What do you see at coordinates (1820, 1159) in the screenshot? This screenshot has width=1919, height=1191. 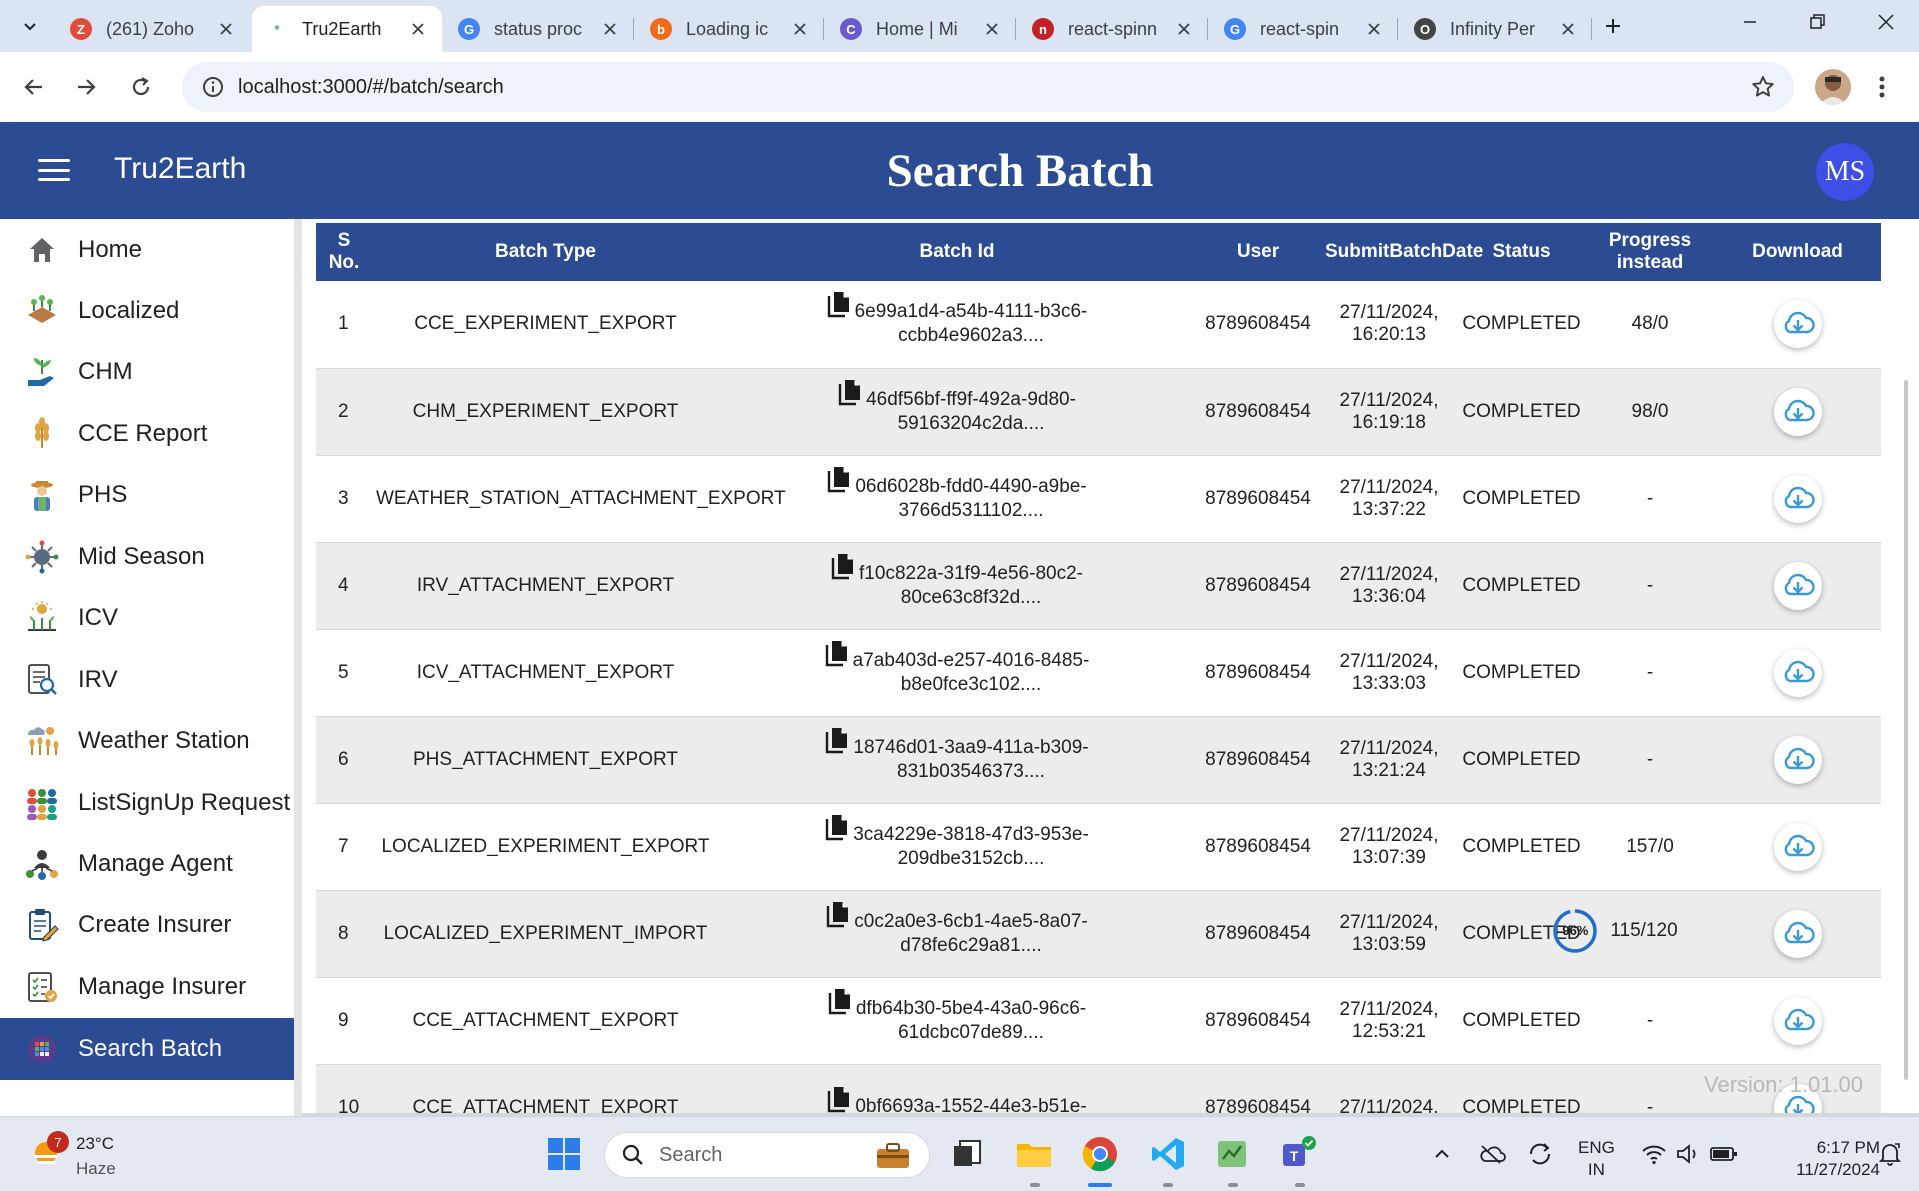 I see `clock: 6:17 PM 11/27/2024` at bounding box center [1820, 1159].